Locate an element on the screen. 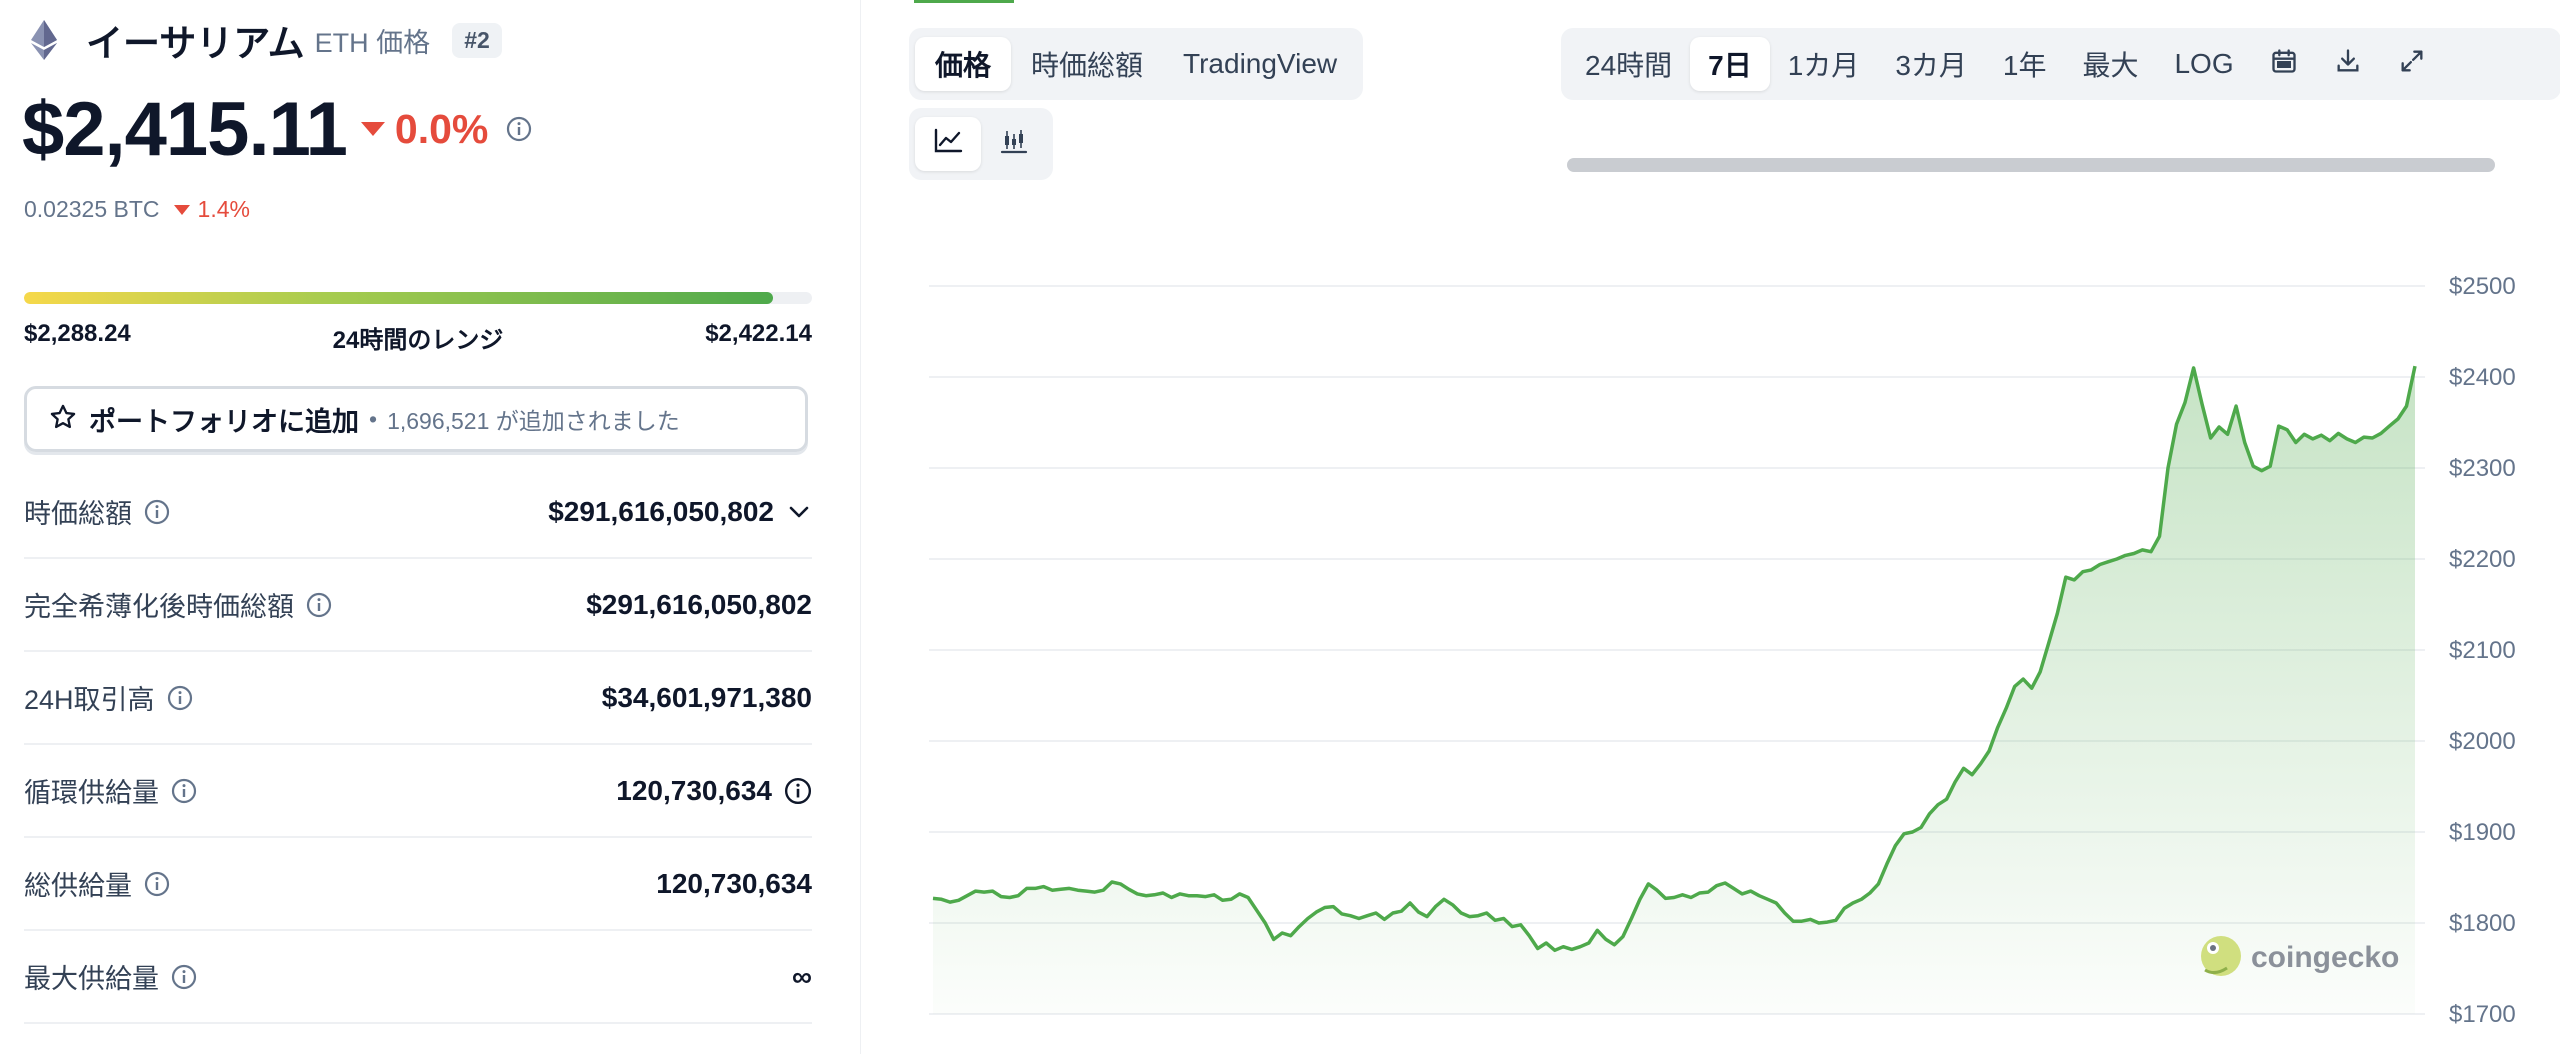 This screenshot has width=2560, height=1054. range-bar is located at coordinates (418, 298).